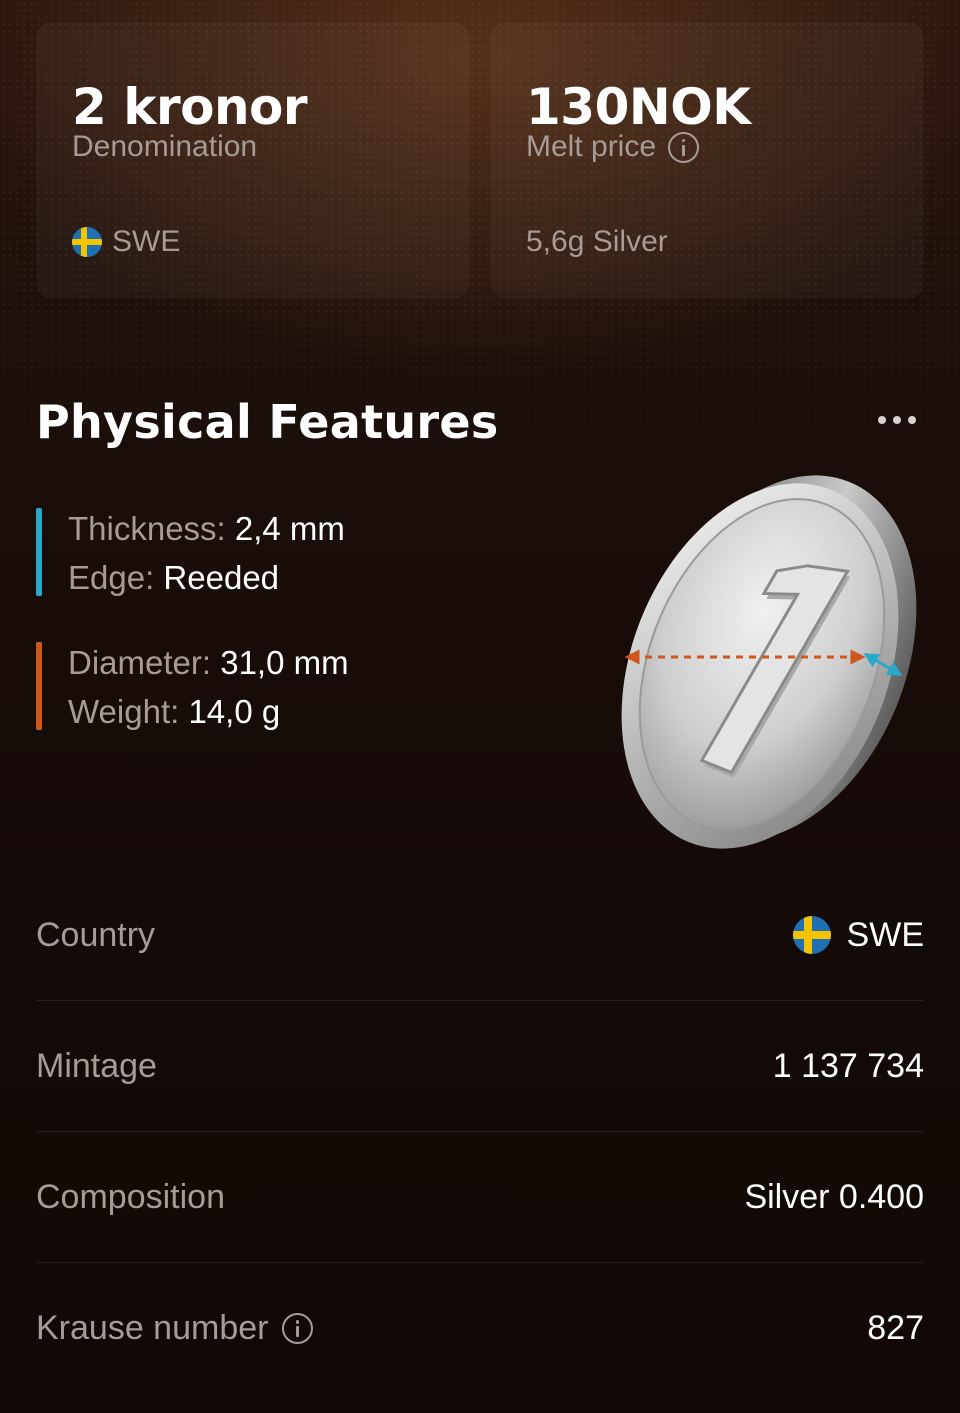 The image size is (960, 1413). Describe the element at coordinates (480, 1197) in the screenshot. I see `detail-row-composition: Composition Silver 0.400` at that location.